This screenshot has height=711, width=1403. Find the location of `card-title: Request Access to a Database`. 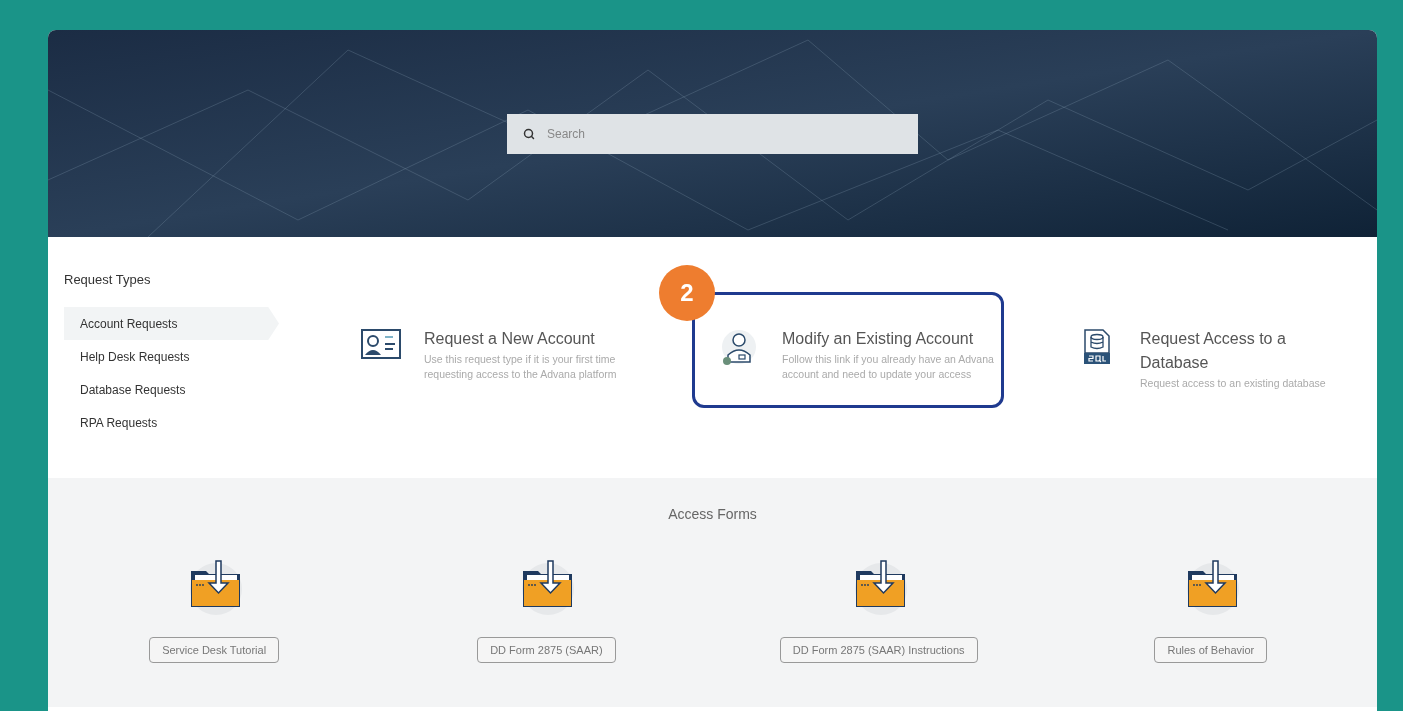

card-title: Request Access to a Database is located at coordinates (1213, 351).